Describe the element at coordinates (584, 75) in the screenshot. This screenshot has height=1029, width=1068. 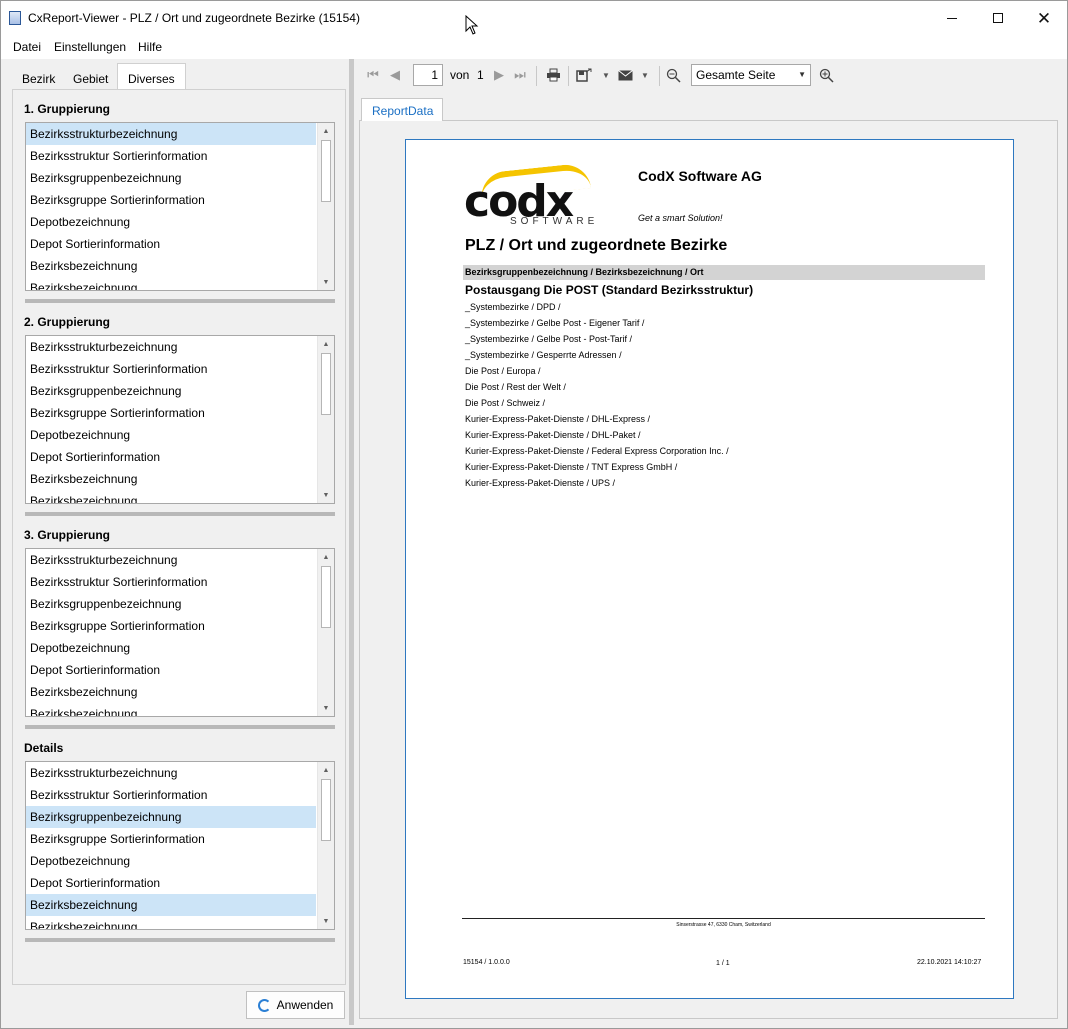
I see `export-button` at that location.